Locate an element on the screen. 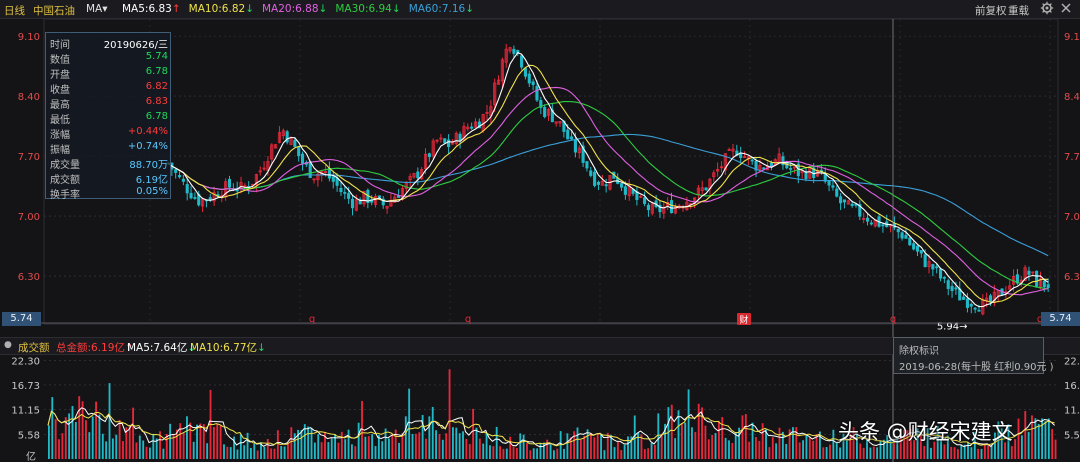 This screenshot has width=1080, height=462. finance-marker: 财 is located at coordinates (743, 320).